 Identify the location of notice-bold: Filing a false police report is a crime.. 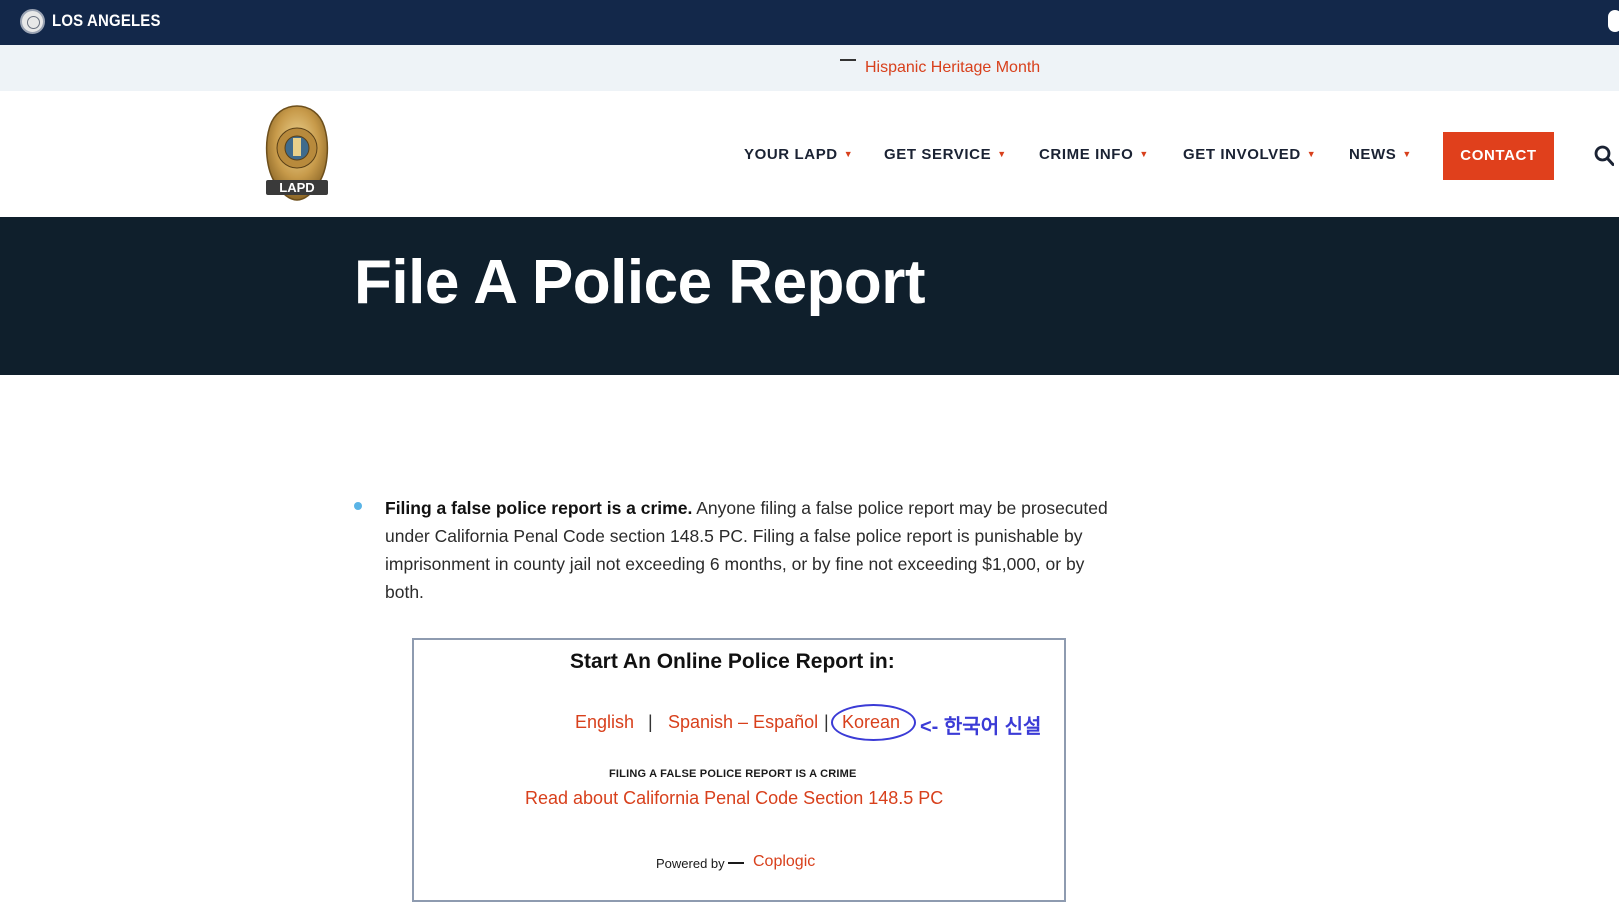
(539, 508).